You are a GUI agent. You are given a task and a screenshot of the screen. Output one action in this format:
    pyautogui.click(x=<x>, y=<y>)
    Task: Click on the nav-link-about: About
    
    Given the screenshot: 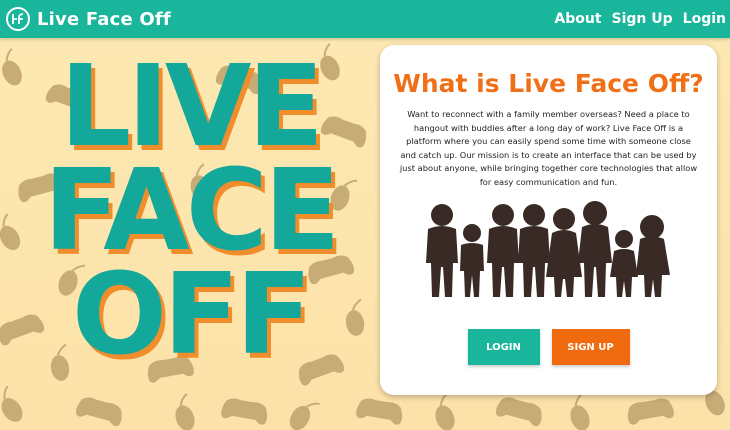 What is the action you would take?
    pyautogui.click(x=577, y=19)
    